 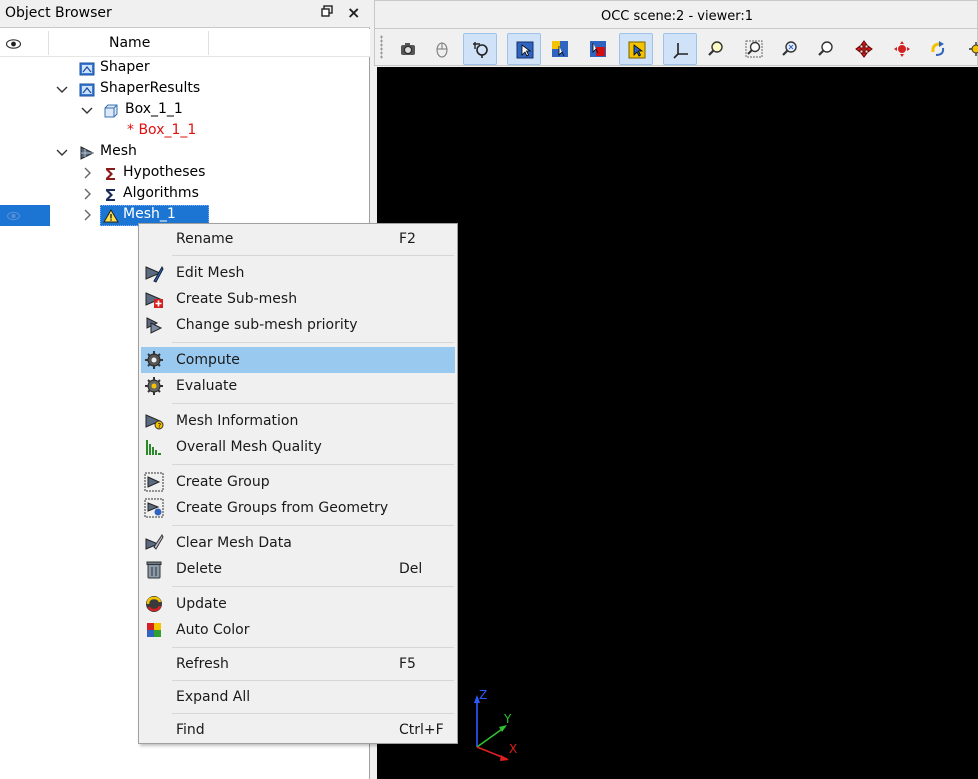 I want to click on menu-item-rename: Rename F2, so click(x=298, y=239).